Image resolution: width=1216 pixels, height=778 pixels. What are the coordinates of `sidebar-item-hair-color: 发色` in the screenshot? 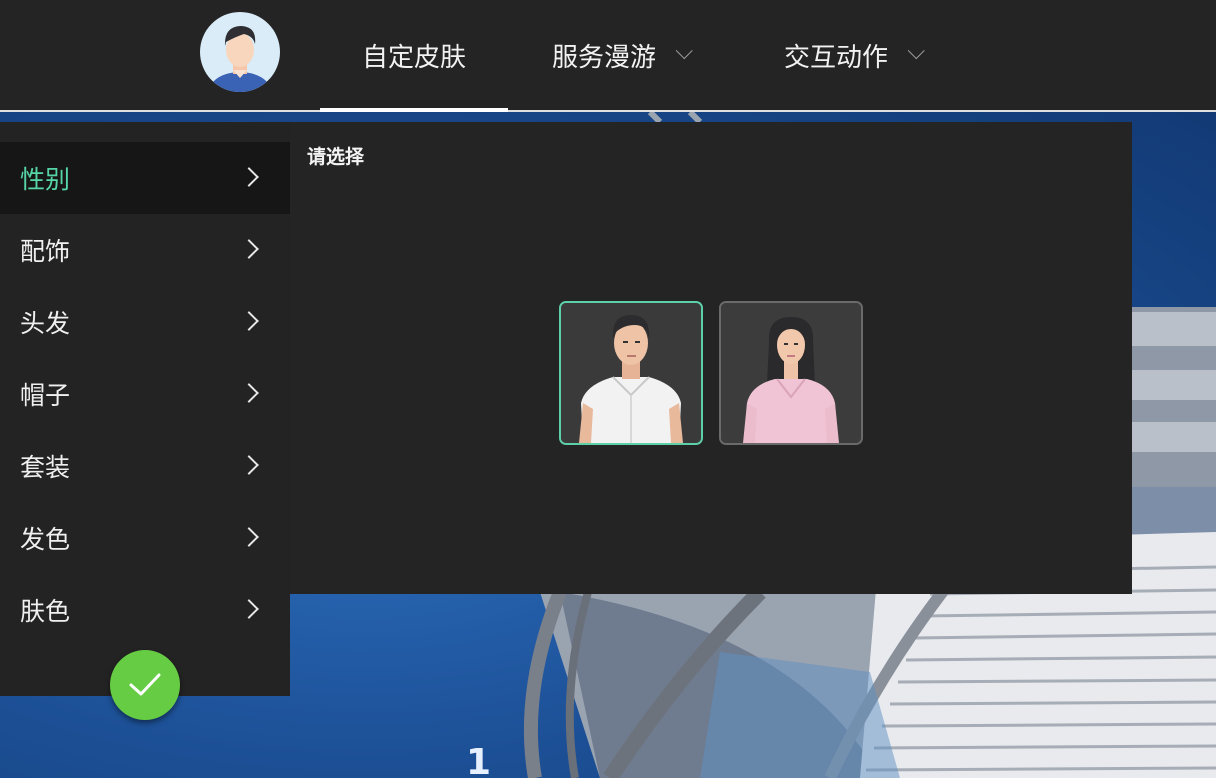 It's located at (145, 538).